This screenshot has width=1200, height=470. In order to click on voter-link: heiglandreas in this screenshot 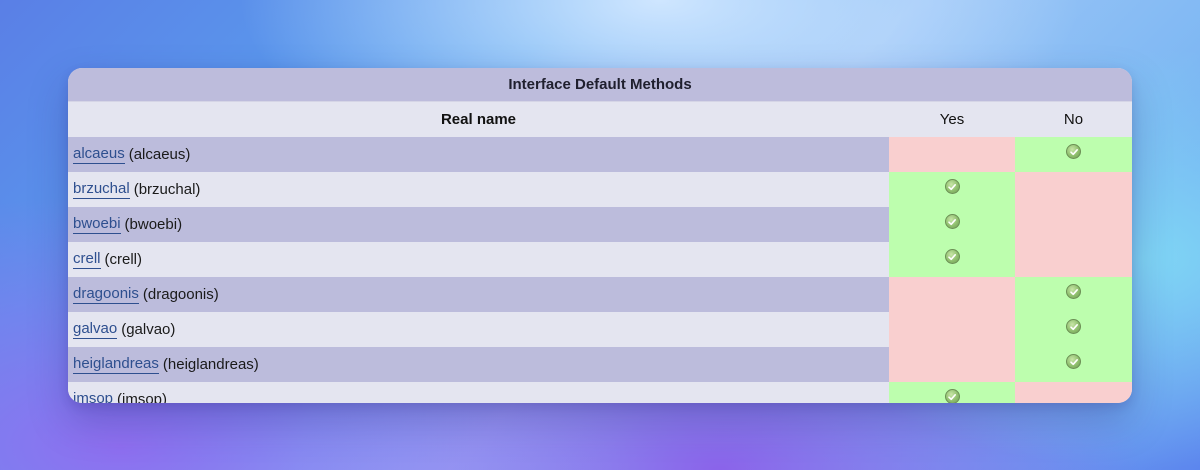, I will do `click(116, 364)`.